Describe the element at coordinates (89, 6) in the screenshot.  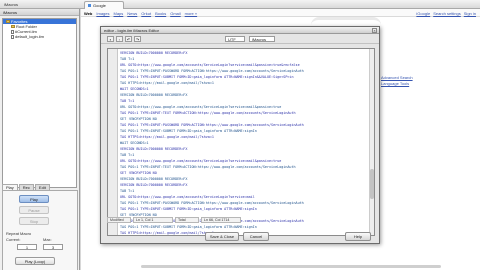
I see `tab-favicon-icon` at that location.